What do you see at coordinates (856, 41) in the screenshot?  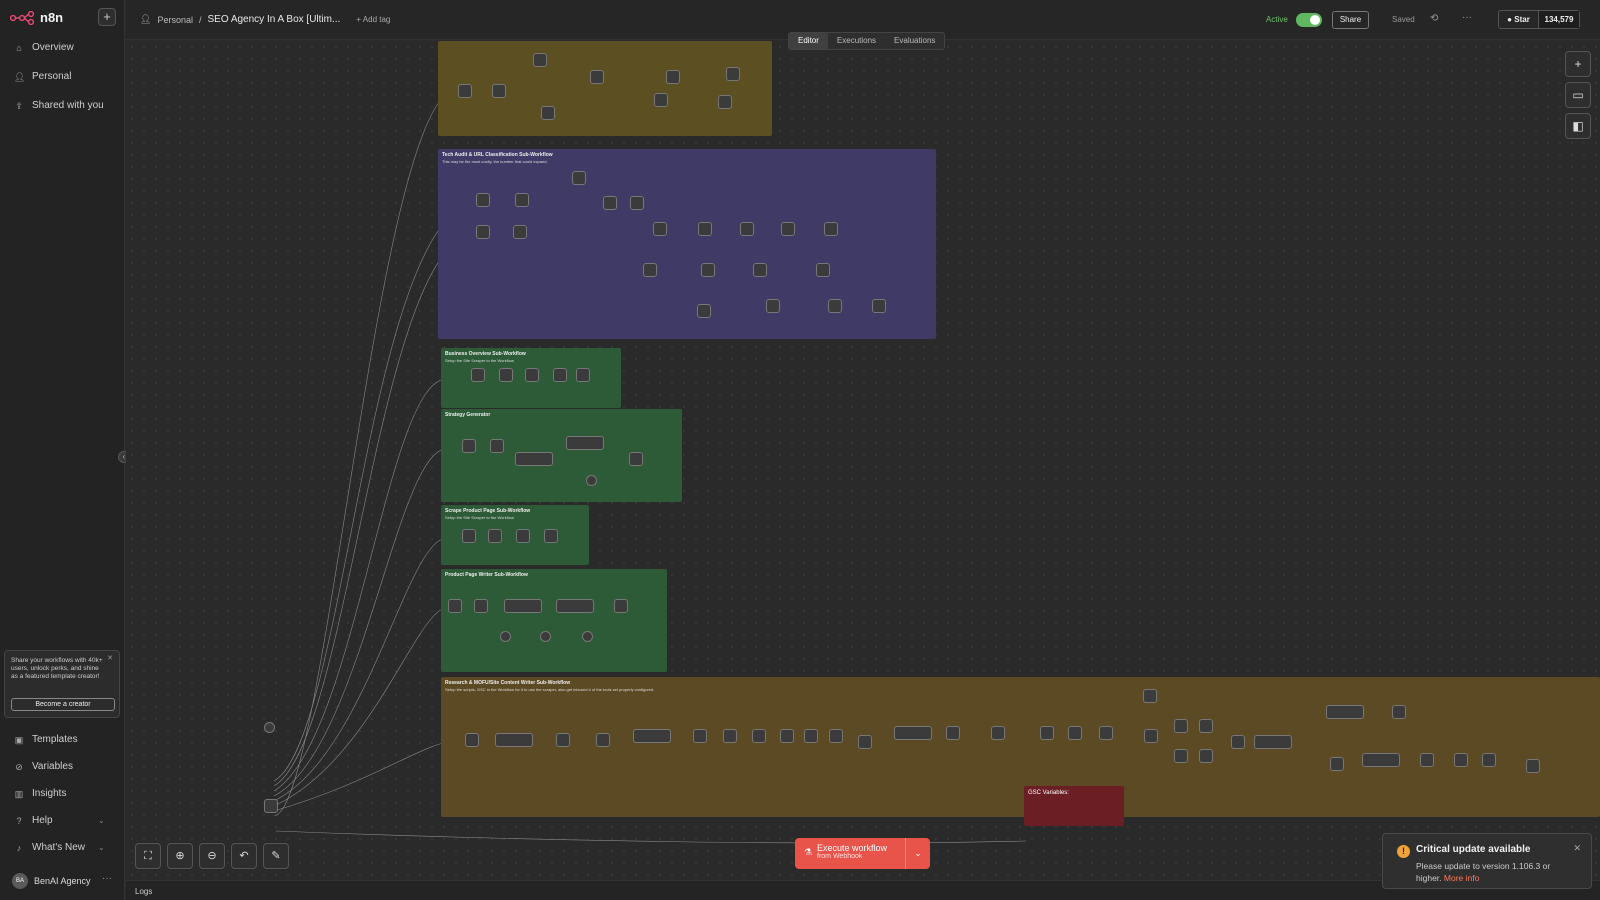 I see `tab-executions: Executions` at bounding box center [856, 41].